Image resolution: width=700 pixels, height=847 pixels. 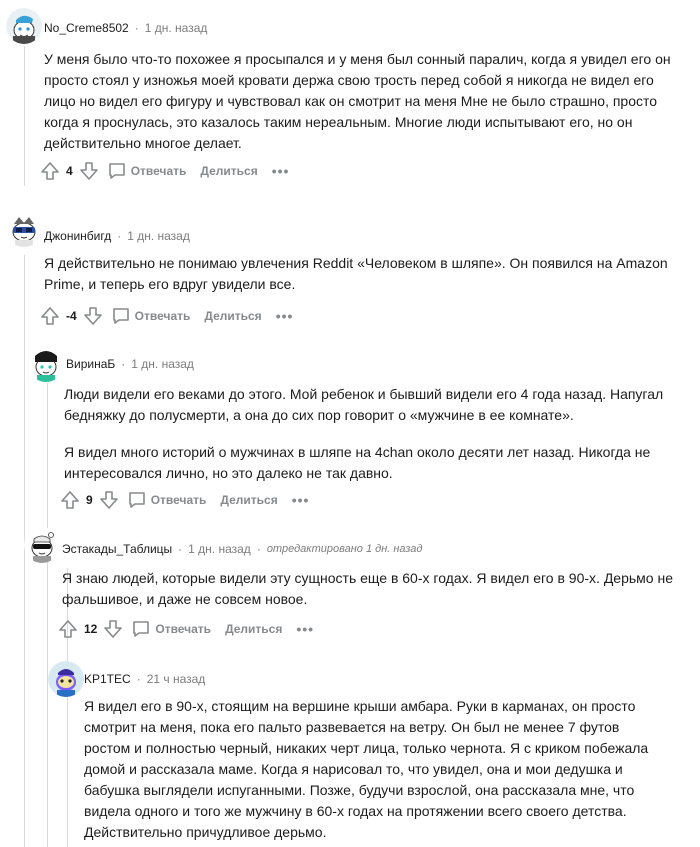 I want to click on username: ВиринаБ, so click(x=90, y=364).